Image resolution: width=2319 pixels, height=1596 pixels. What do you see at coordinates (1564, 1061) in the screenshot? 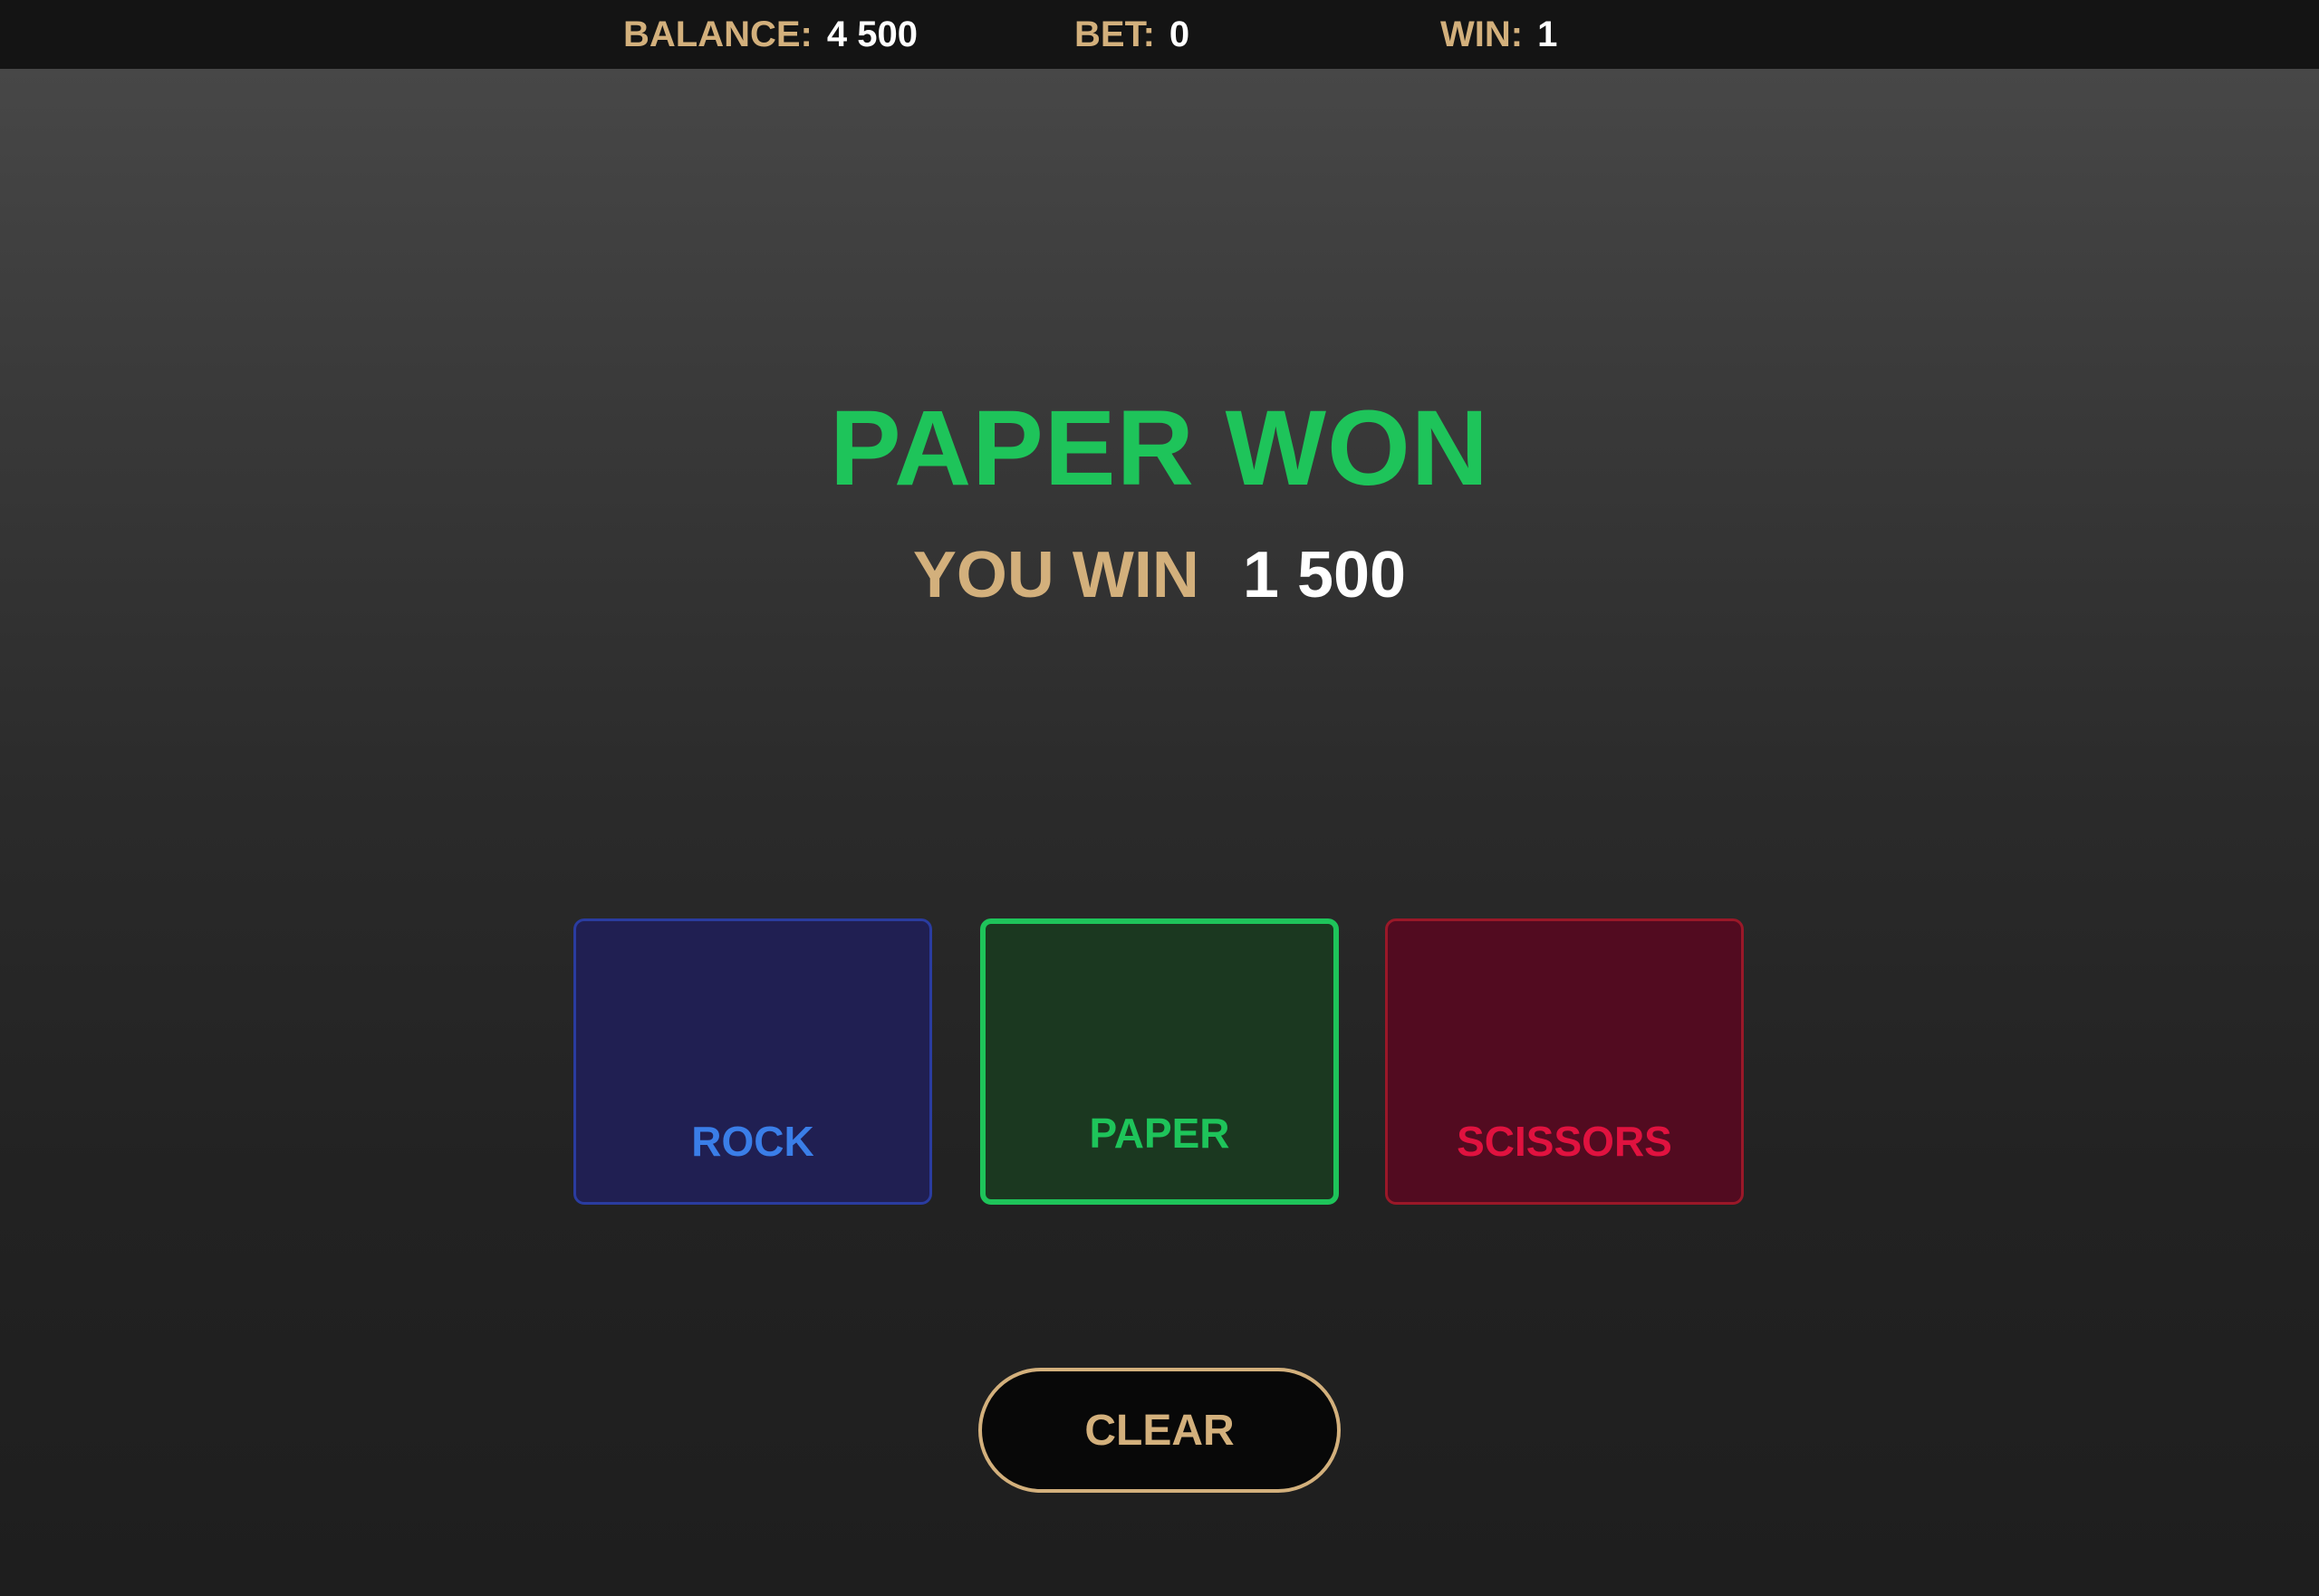
I see `scissors-choice-button: SCISSORS` at bounding box center [1564, 1061].